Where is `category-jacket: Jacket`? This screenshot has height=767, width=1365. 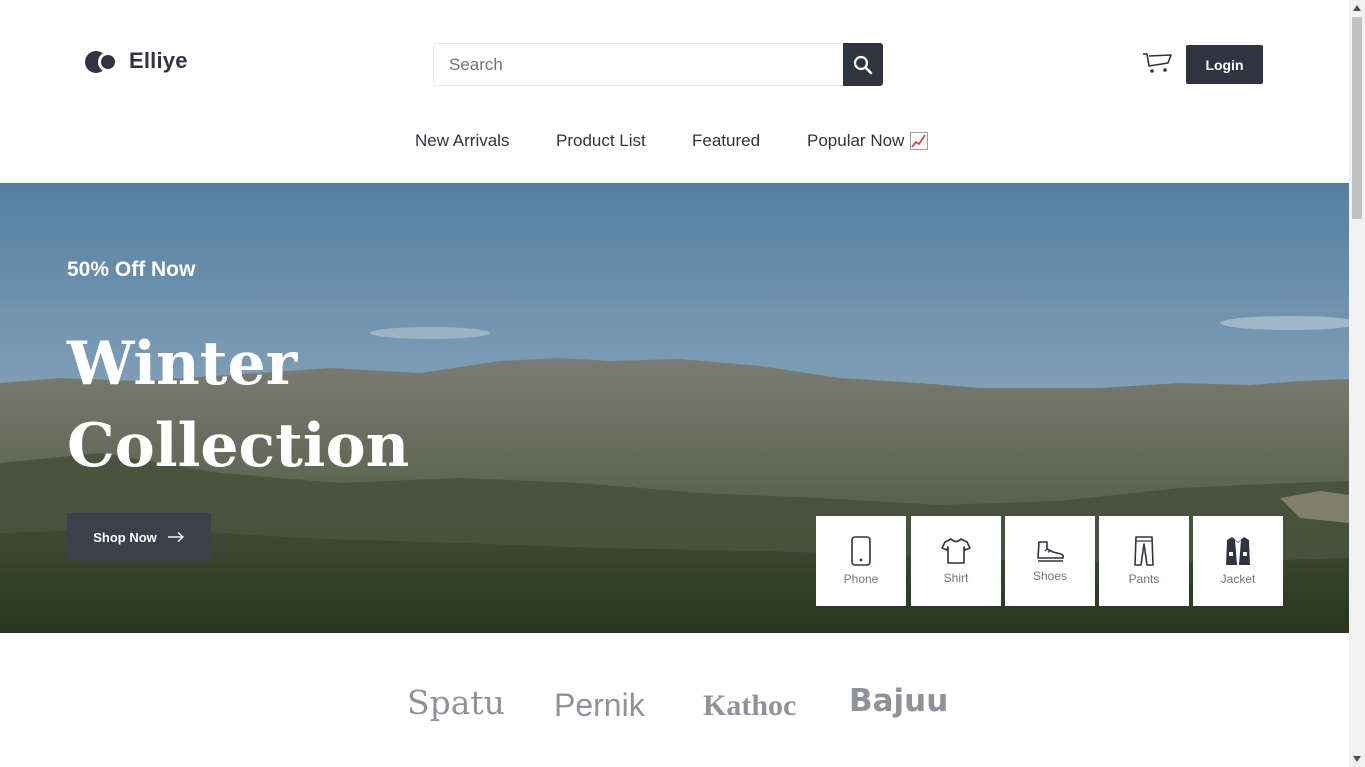
category-jacket: Jacket is located at coordinates (1238, 561).